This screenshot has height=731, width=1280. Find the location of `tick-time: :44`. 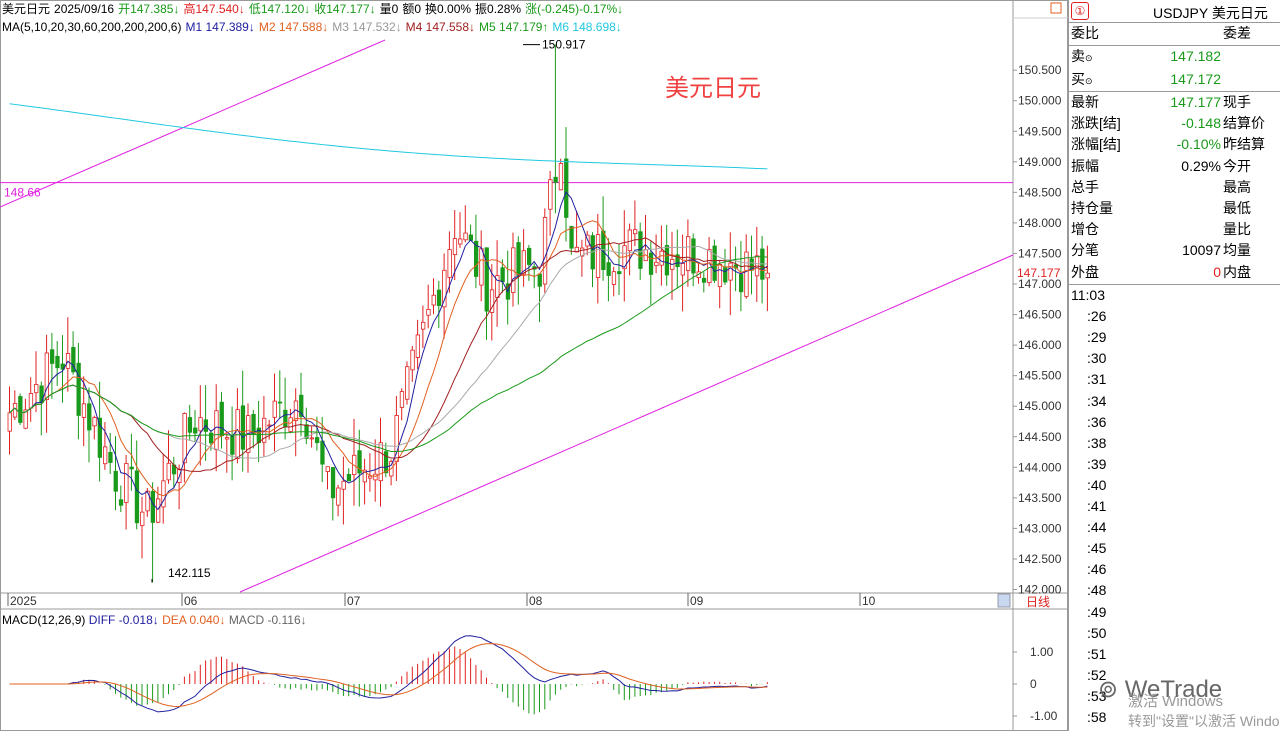

tick-time: :44 is located at coordinates (1097, 527).